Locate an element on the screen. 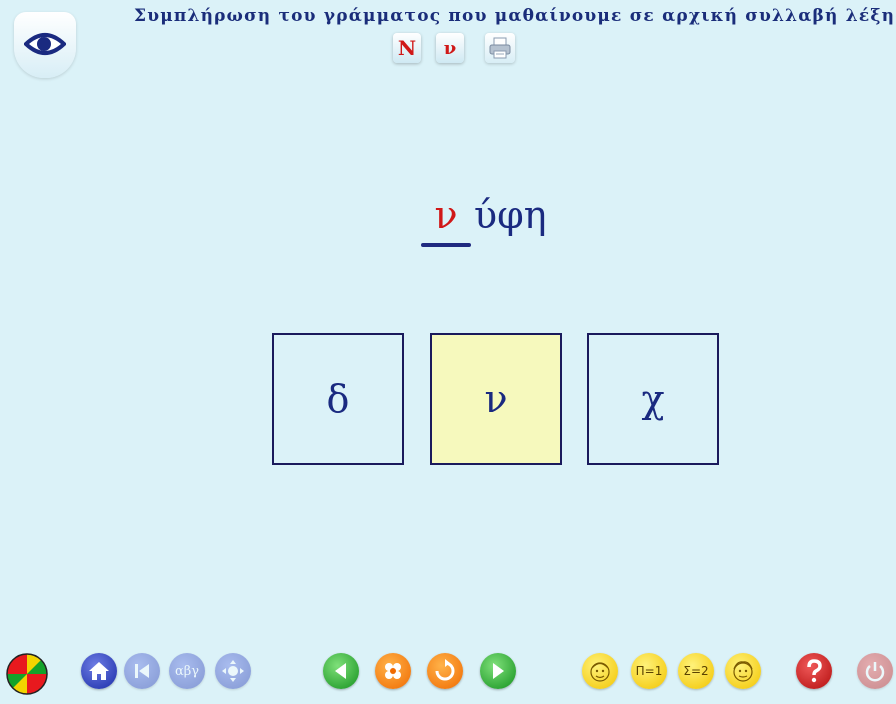 Image resolution: width=896 pixels, height=704 pixels. choice-card-chi: χ is located at coordinates (653, 399).